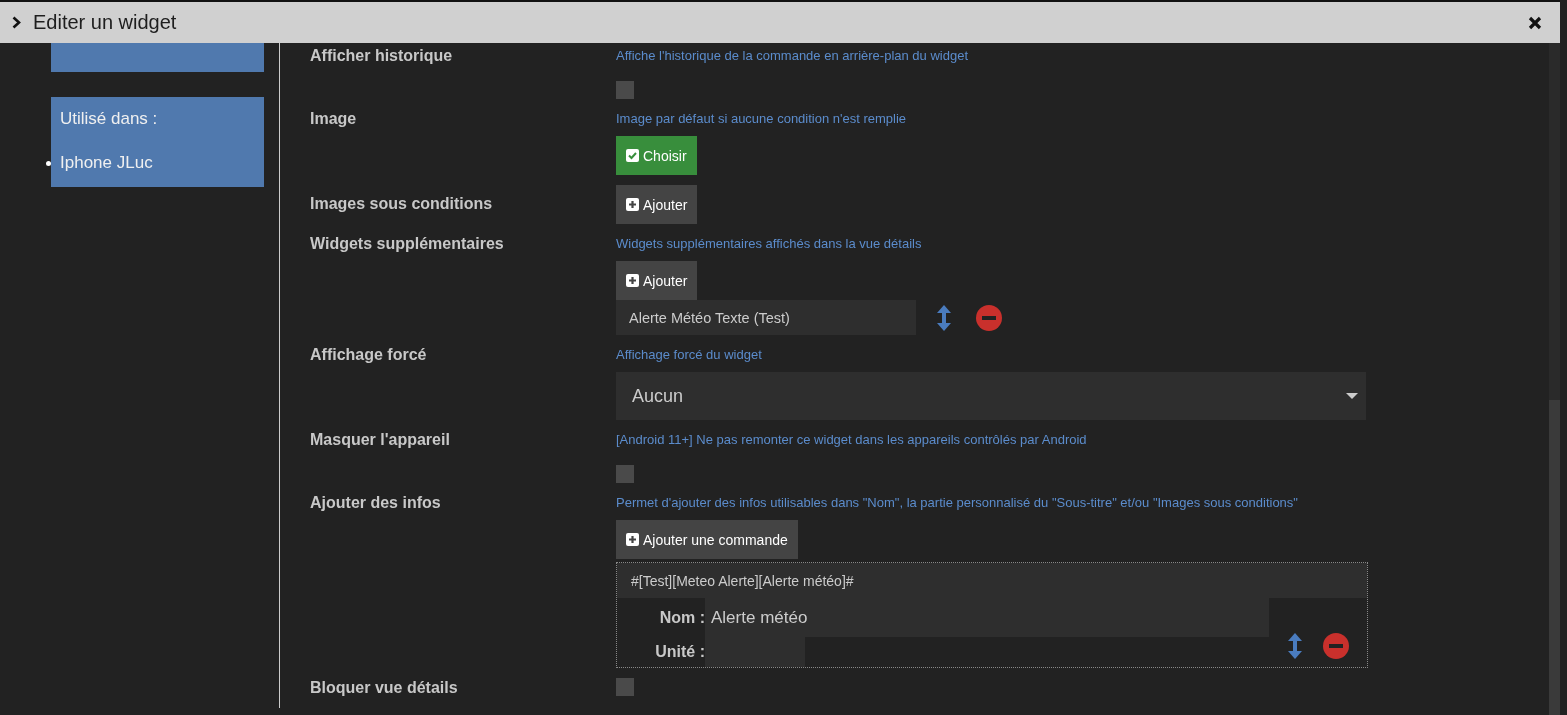  What do you see at coordinates (1352, 396) in the screenshot?
I see `caret-icon` at bounding box center [1352, 396].